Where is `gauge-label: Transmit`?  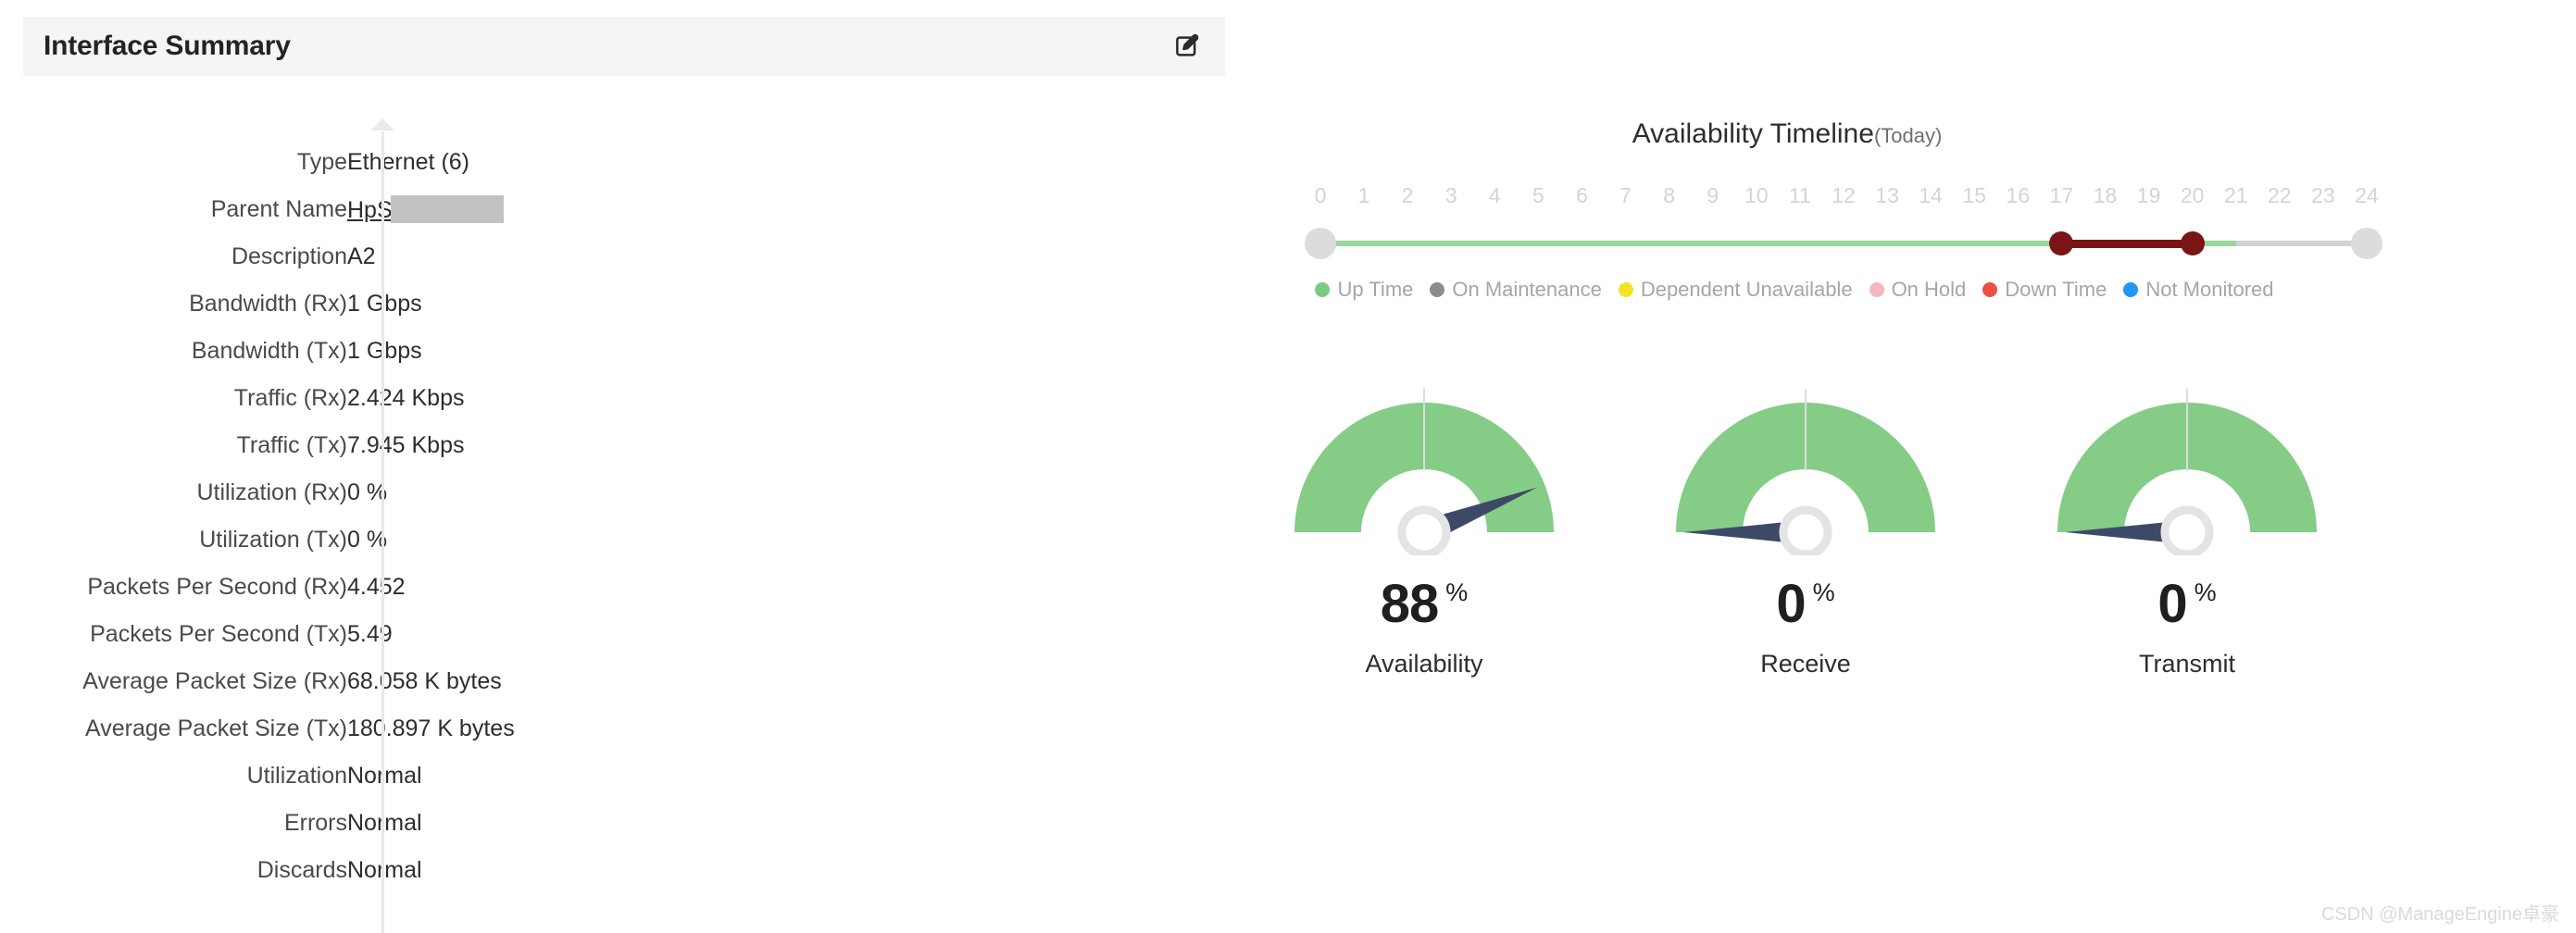 gauge-label: Transmit is located at coordinates (2186, 664).